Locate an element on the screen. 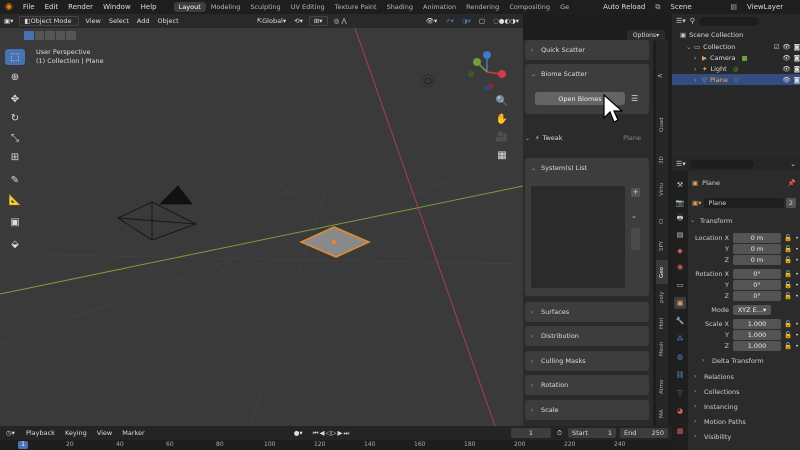 Image resolution: width=800 pixels, height=450 pixels. surfaces-panel: › Surfaces is located at coordinates (587, 312).